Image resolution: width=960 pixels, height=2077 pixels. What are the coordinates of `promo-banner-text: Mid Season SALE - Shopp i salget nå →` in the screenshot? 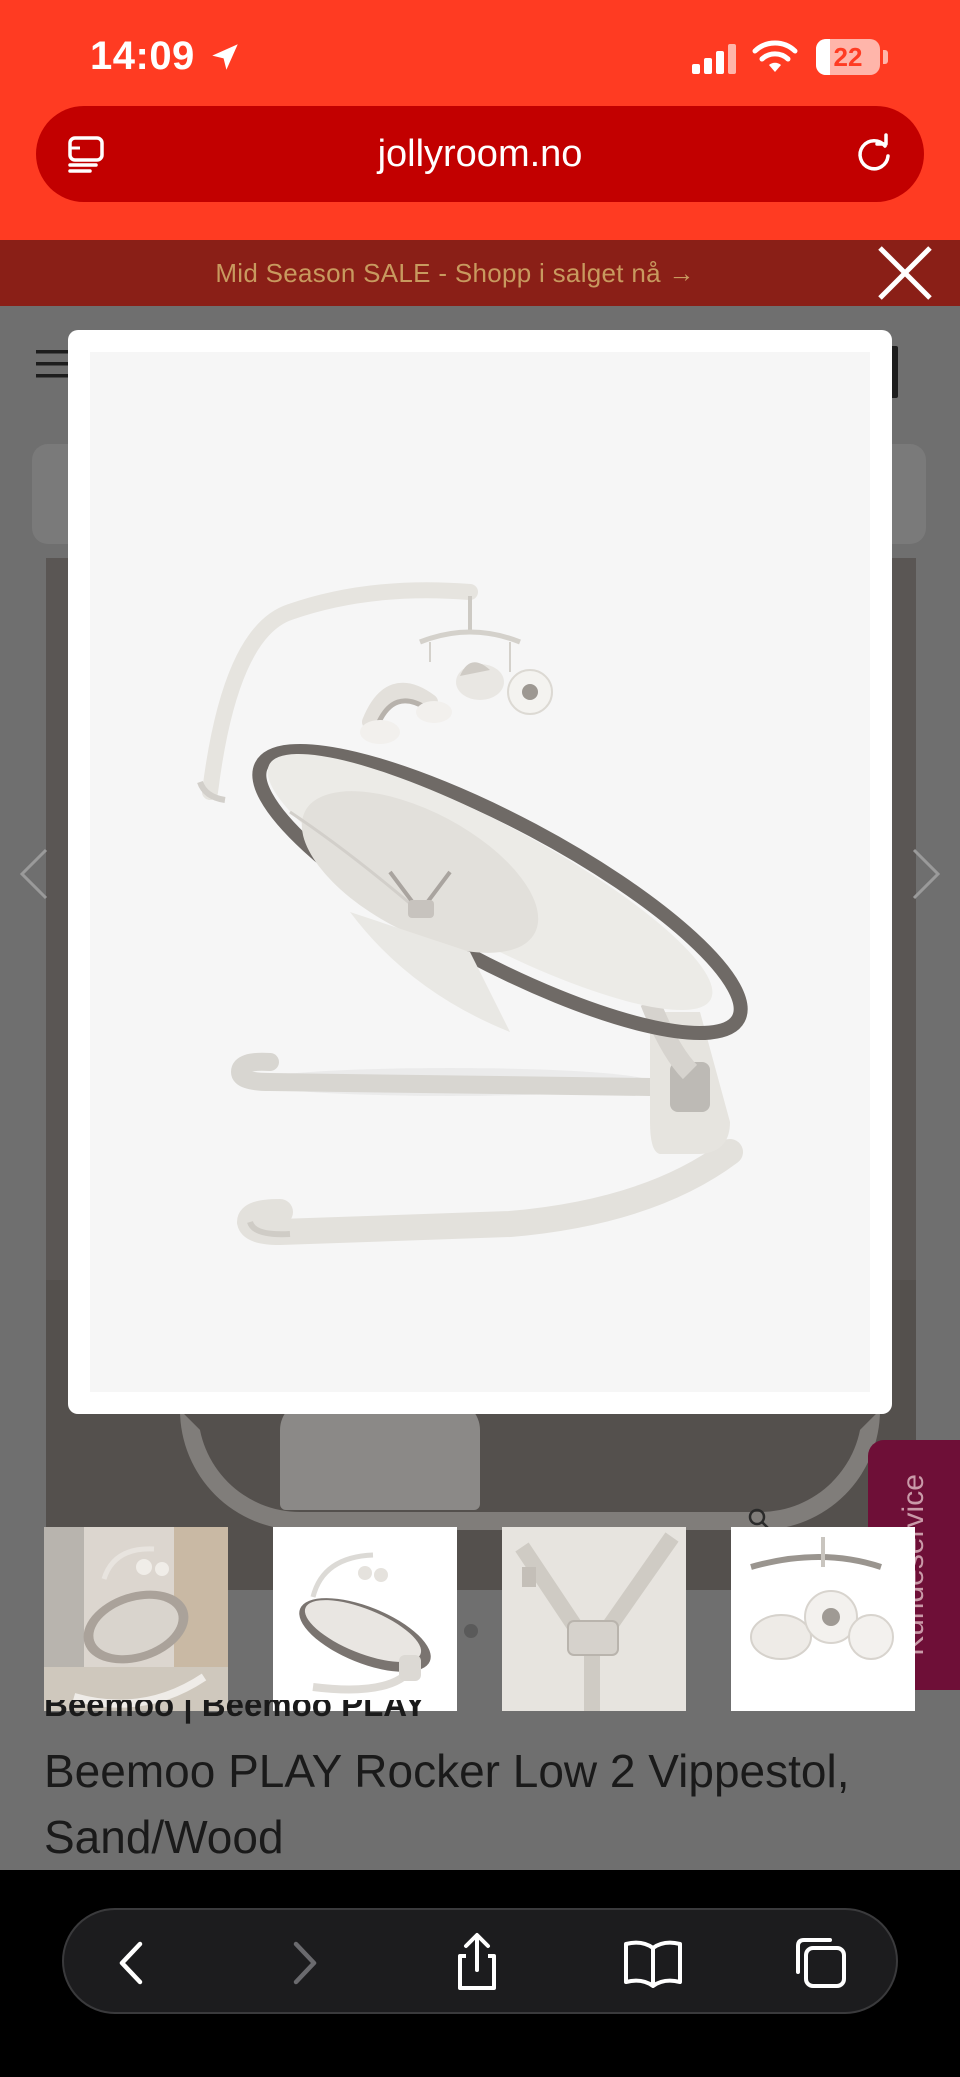 It's located at (455, 273).